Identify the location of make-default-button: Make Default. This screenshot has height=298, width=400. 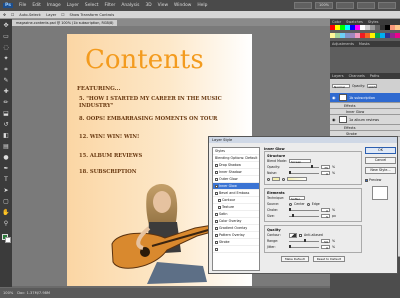
(294, 259).